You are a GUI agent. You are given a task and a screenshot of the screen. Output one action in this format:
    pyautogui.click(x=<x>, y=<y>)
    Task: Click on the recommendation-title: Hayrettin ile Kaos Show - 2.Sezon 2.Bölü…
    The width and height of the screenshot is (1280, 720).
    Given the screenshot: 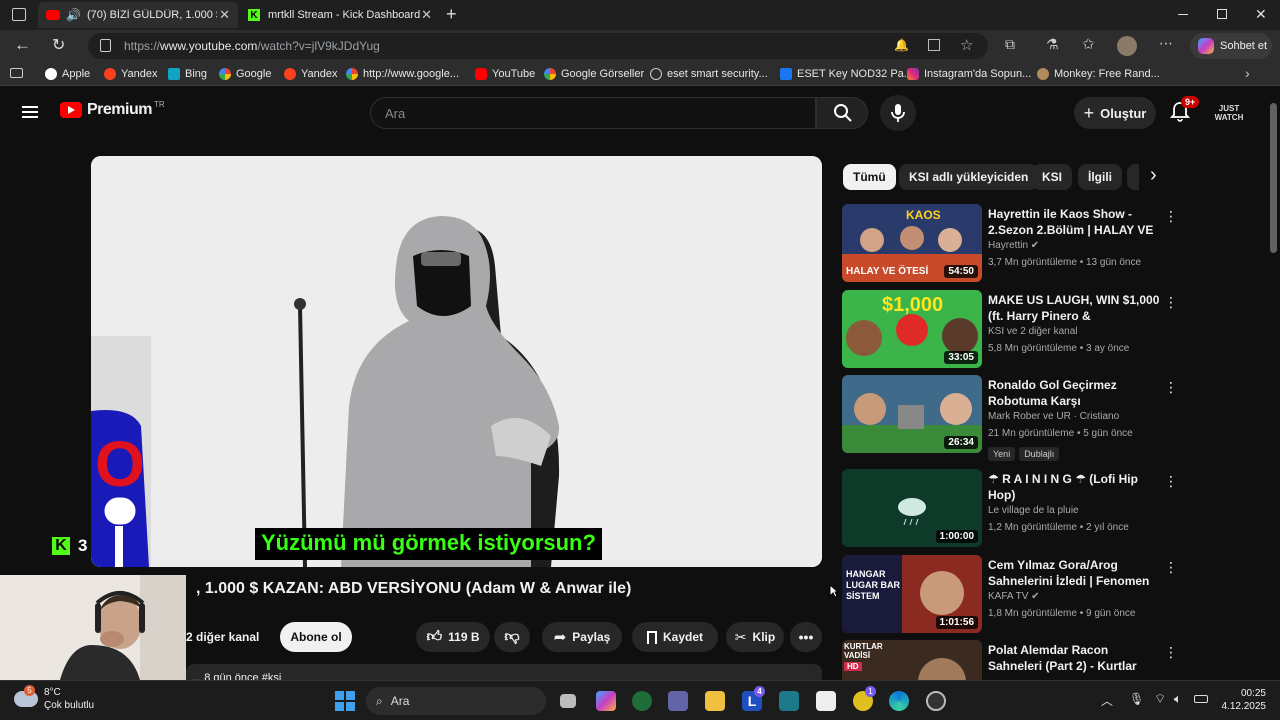 What is the action you would take?
    pyautogui.click(x=1074, y=222)
    